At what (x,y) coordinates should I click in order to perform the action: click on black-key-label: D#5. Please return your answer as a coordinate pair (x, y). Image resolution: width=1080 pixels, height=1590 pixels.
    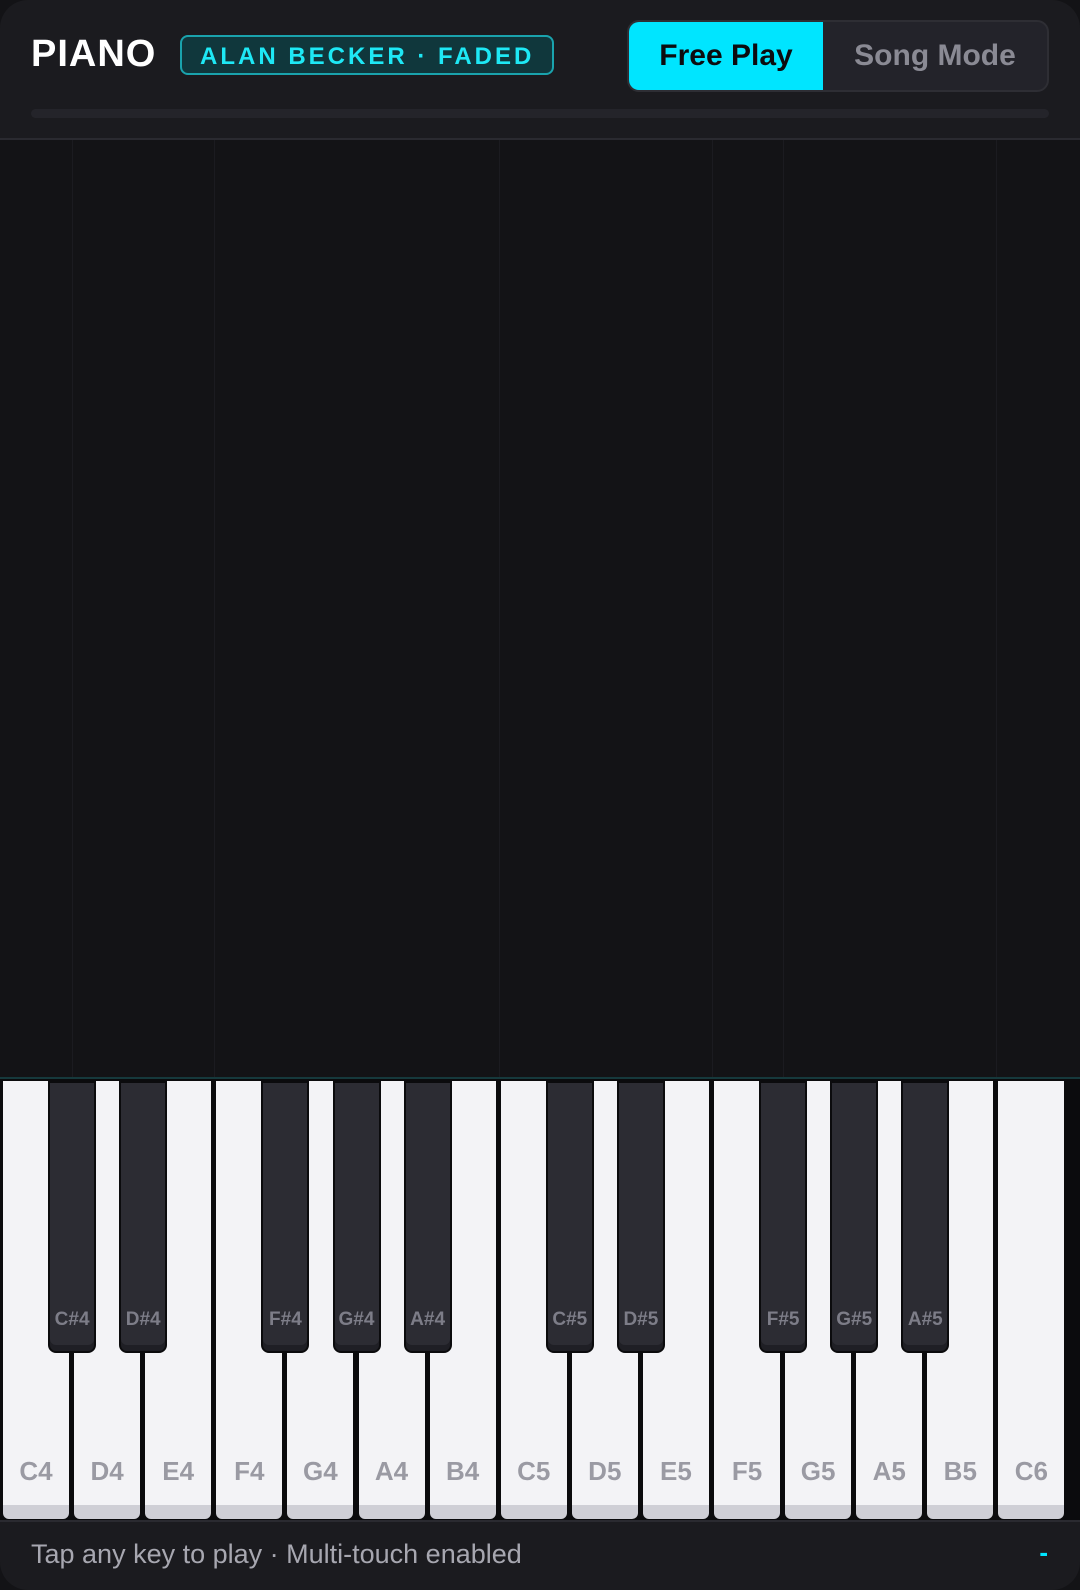
    Looking at the image, I should click on (641, 1319).